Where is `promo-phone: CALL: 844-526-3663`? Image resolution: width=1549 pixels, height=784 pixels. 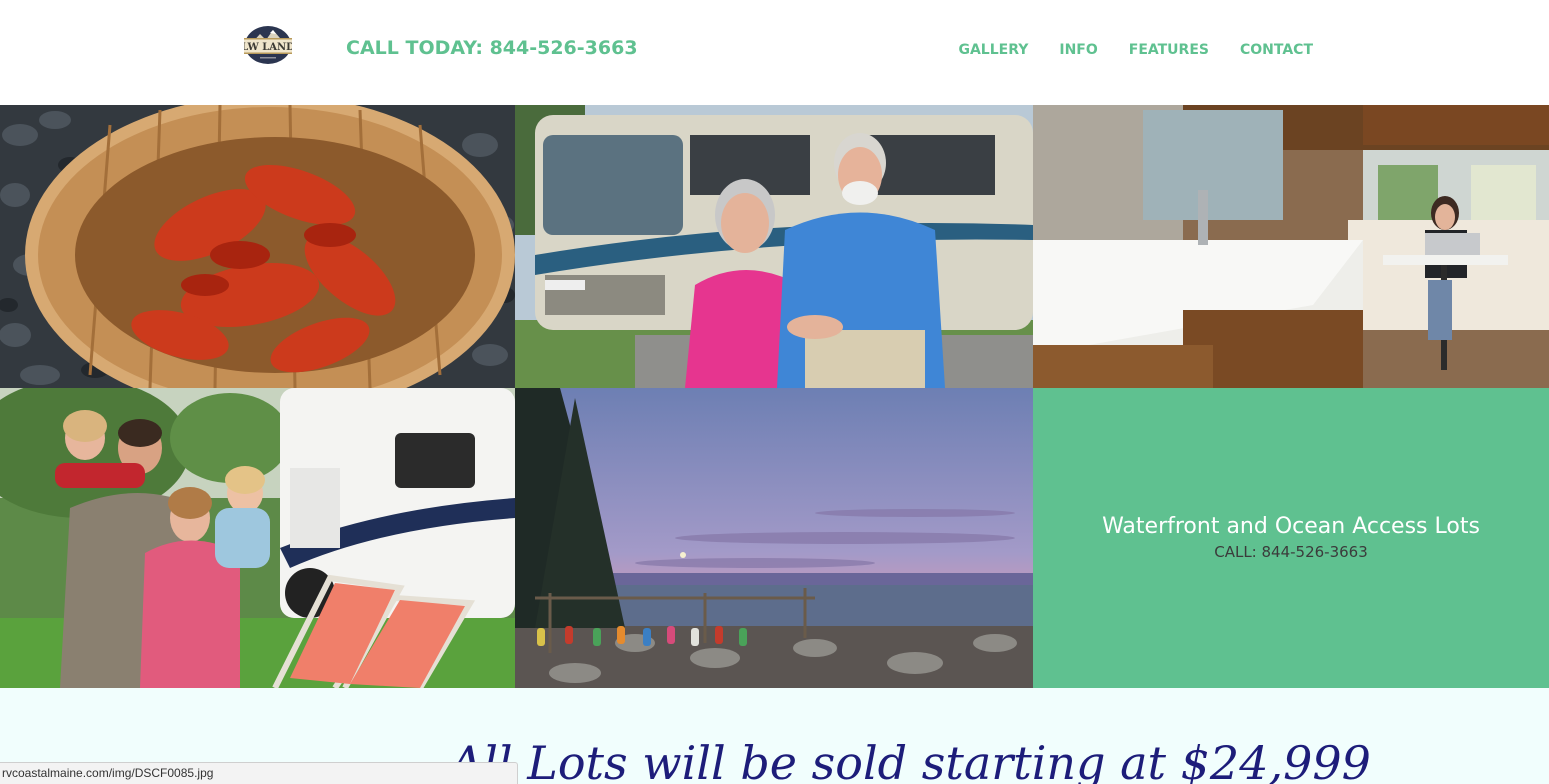
promo-phone: CALL: 844-526-3663 is located at coordinates (1291, 552).